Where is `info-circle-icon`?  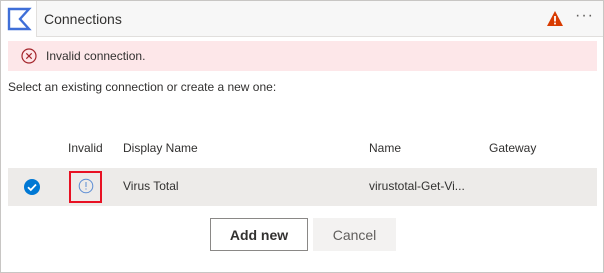
info-circle-icon is located at coordinates (86, 187).